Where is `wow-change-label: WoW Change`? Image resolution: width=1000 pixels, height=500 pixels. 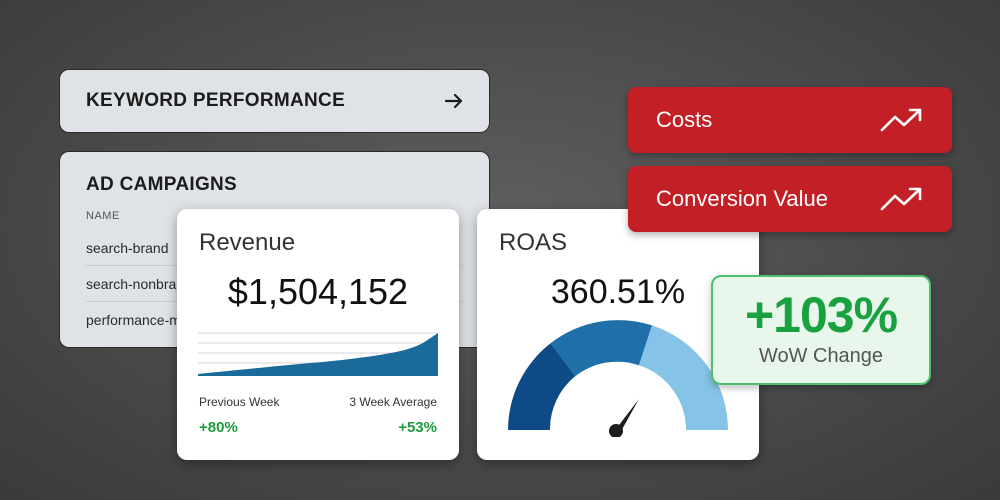 wow-change-label: WoW Change is located at coordinates (821, 356).